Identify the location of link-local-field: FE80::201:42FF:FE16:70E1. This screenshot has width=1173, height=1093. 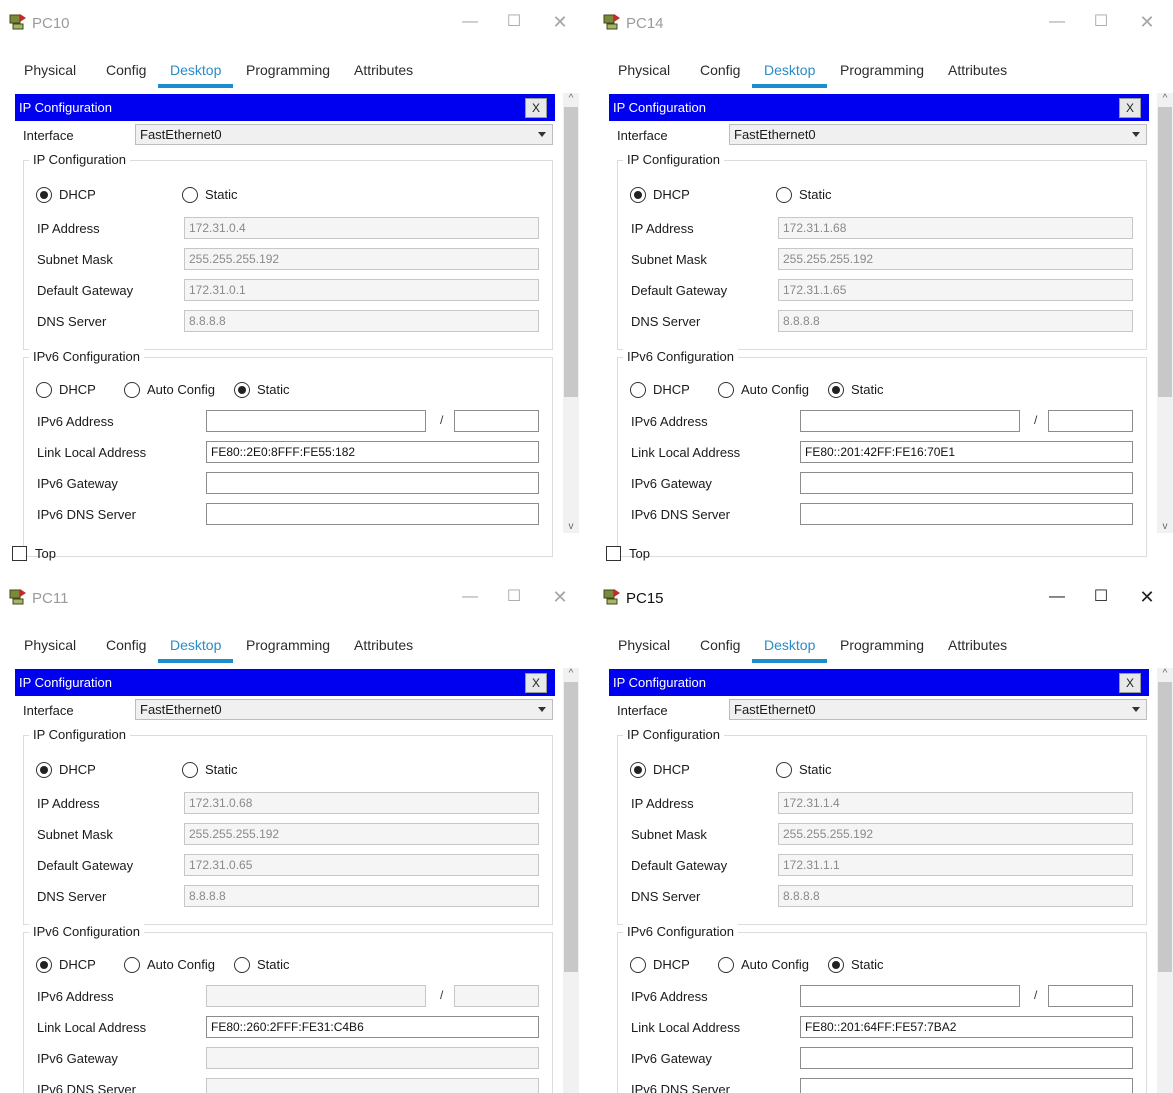
(966, 452).